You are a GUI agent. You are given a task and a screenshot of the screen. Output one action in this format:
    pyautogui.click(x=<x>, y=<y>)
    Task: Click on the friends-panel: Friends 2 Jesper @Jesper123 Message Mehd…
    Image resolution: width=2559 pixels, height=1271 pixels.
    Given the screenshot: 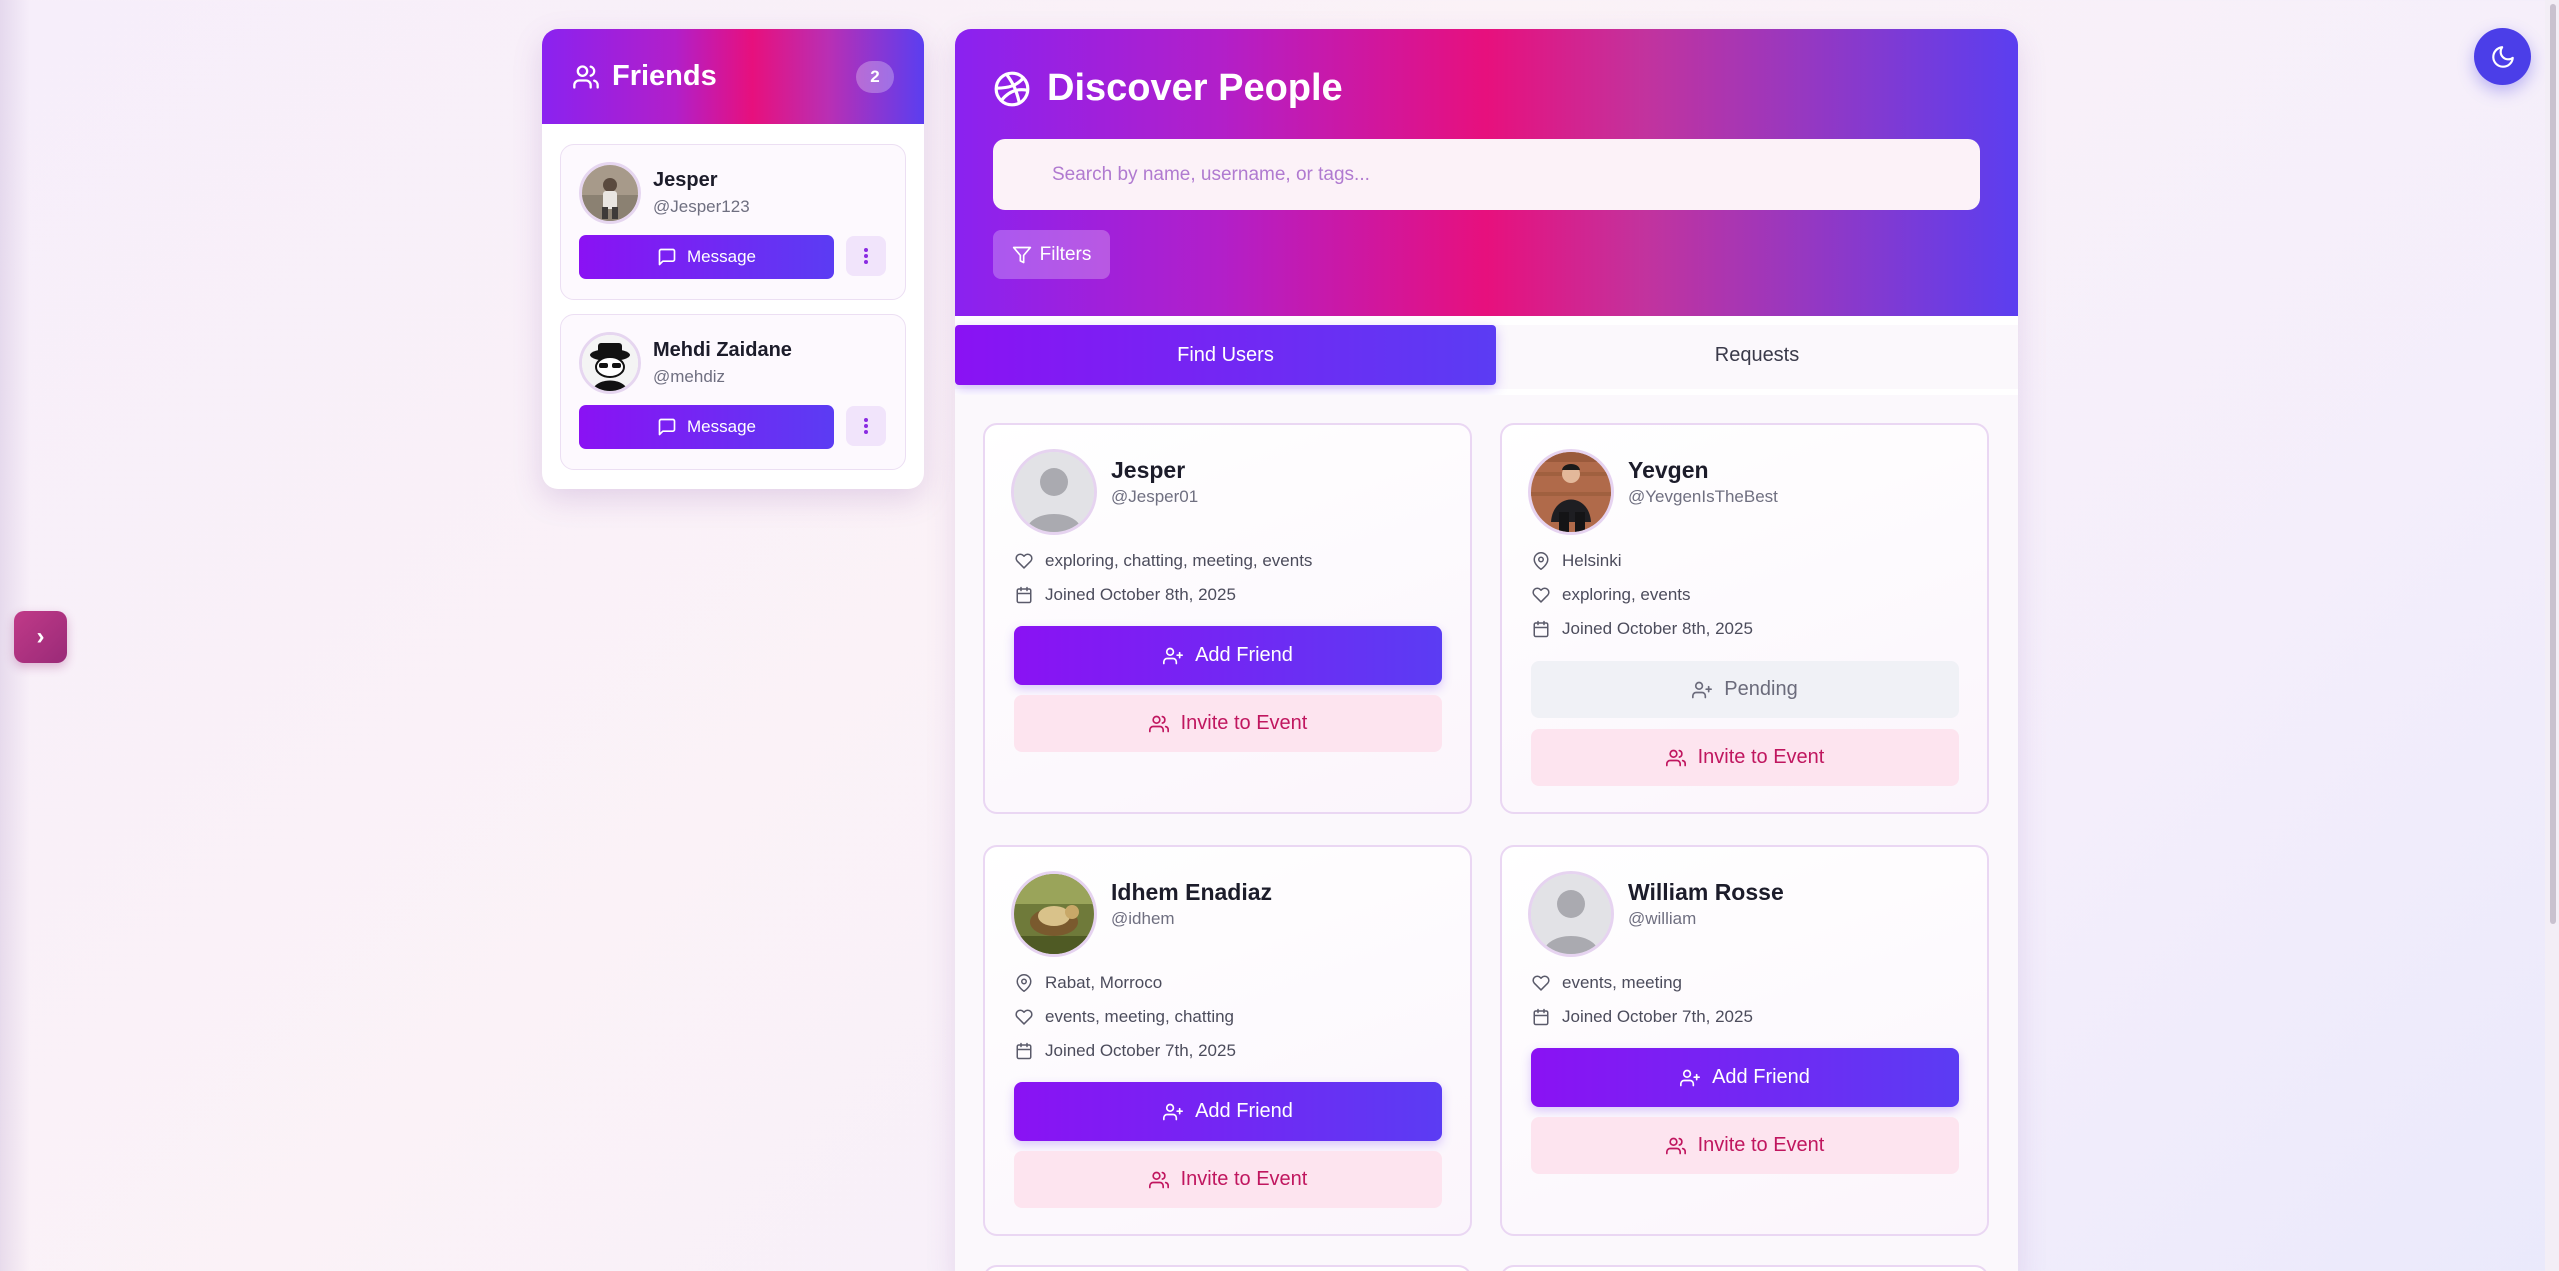 What is the action you would take?
    pyautogui.click(x=733, y=259)
    